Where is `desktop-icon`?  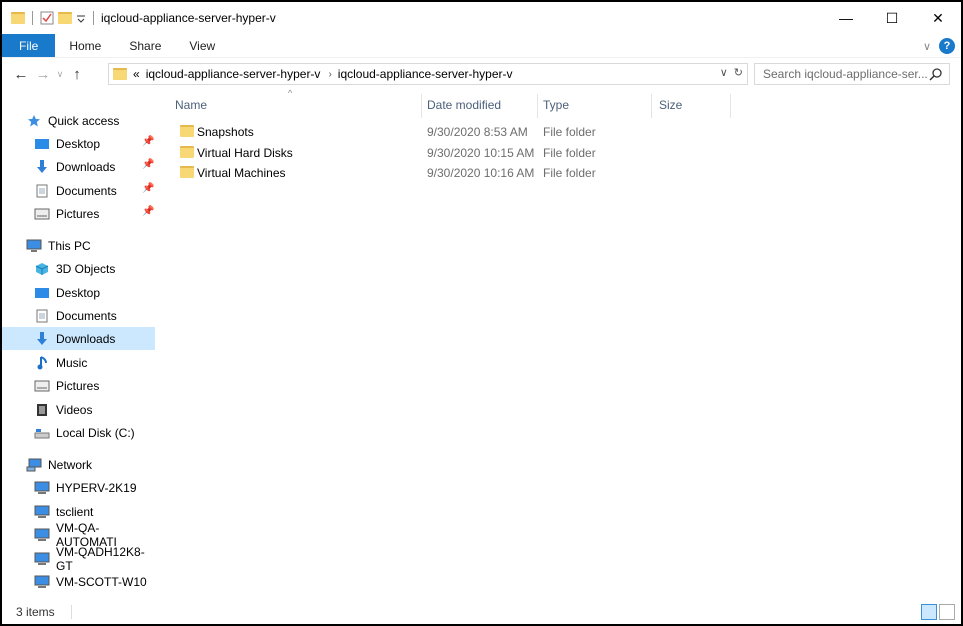
desktop-icon is located at coordinates (42, 293).